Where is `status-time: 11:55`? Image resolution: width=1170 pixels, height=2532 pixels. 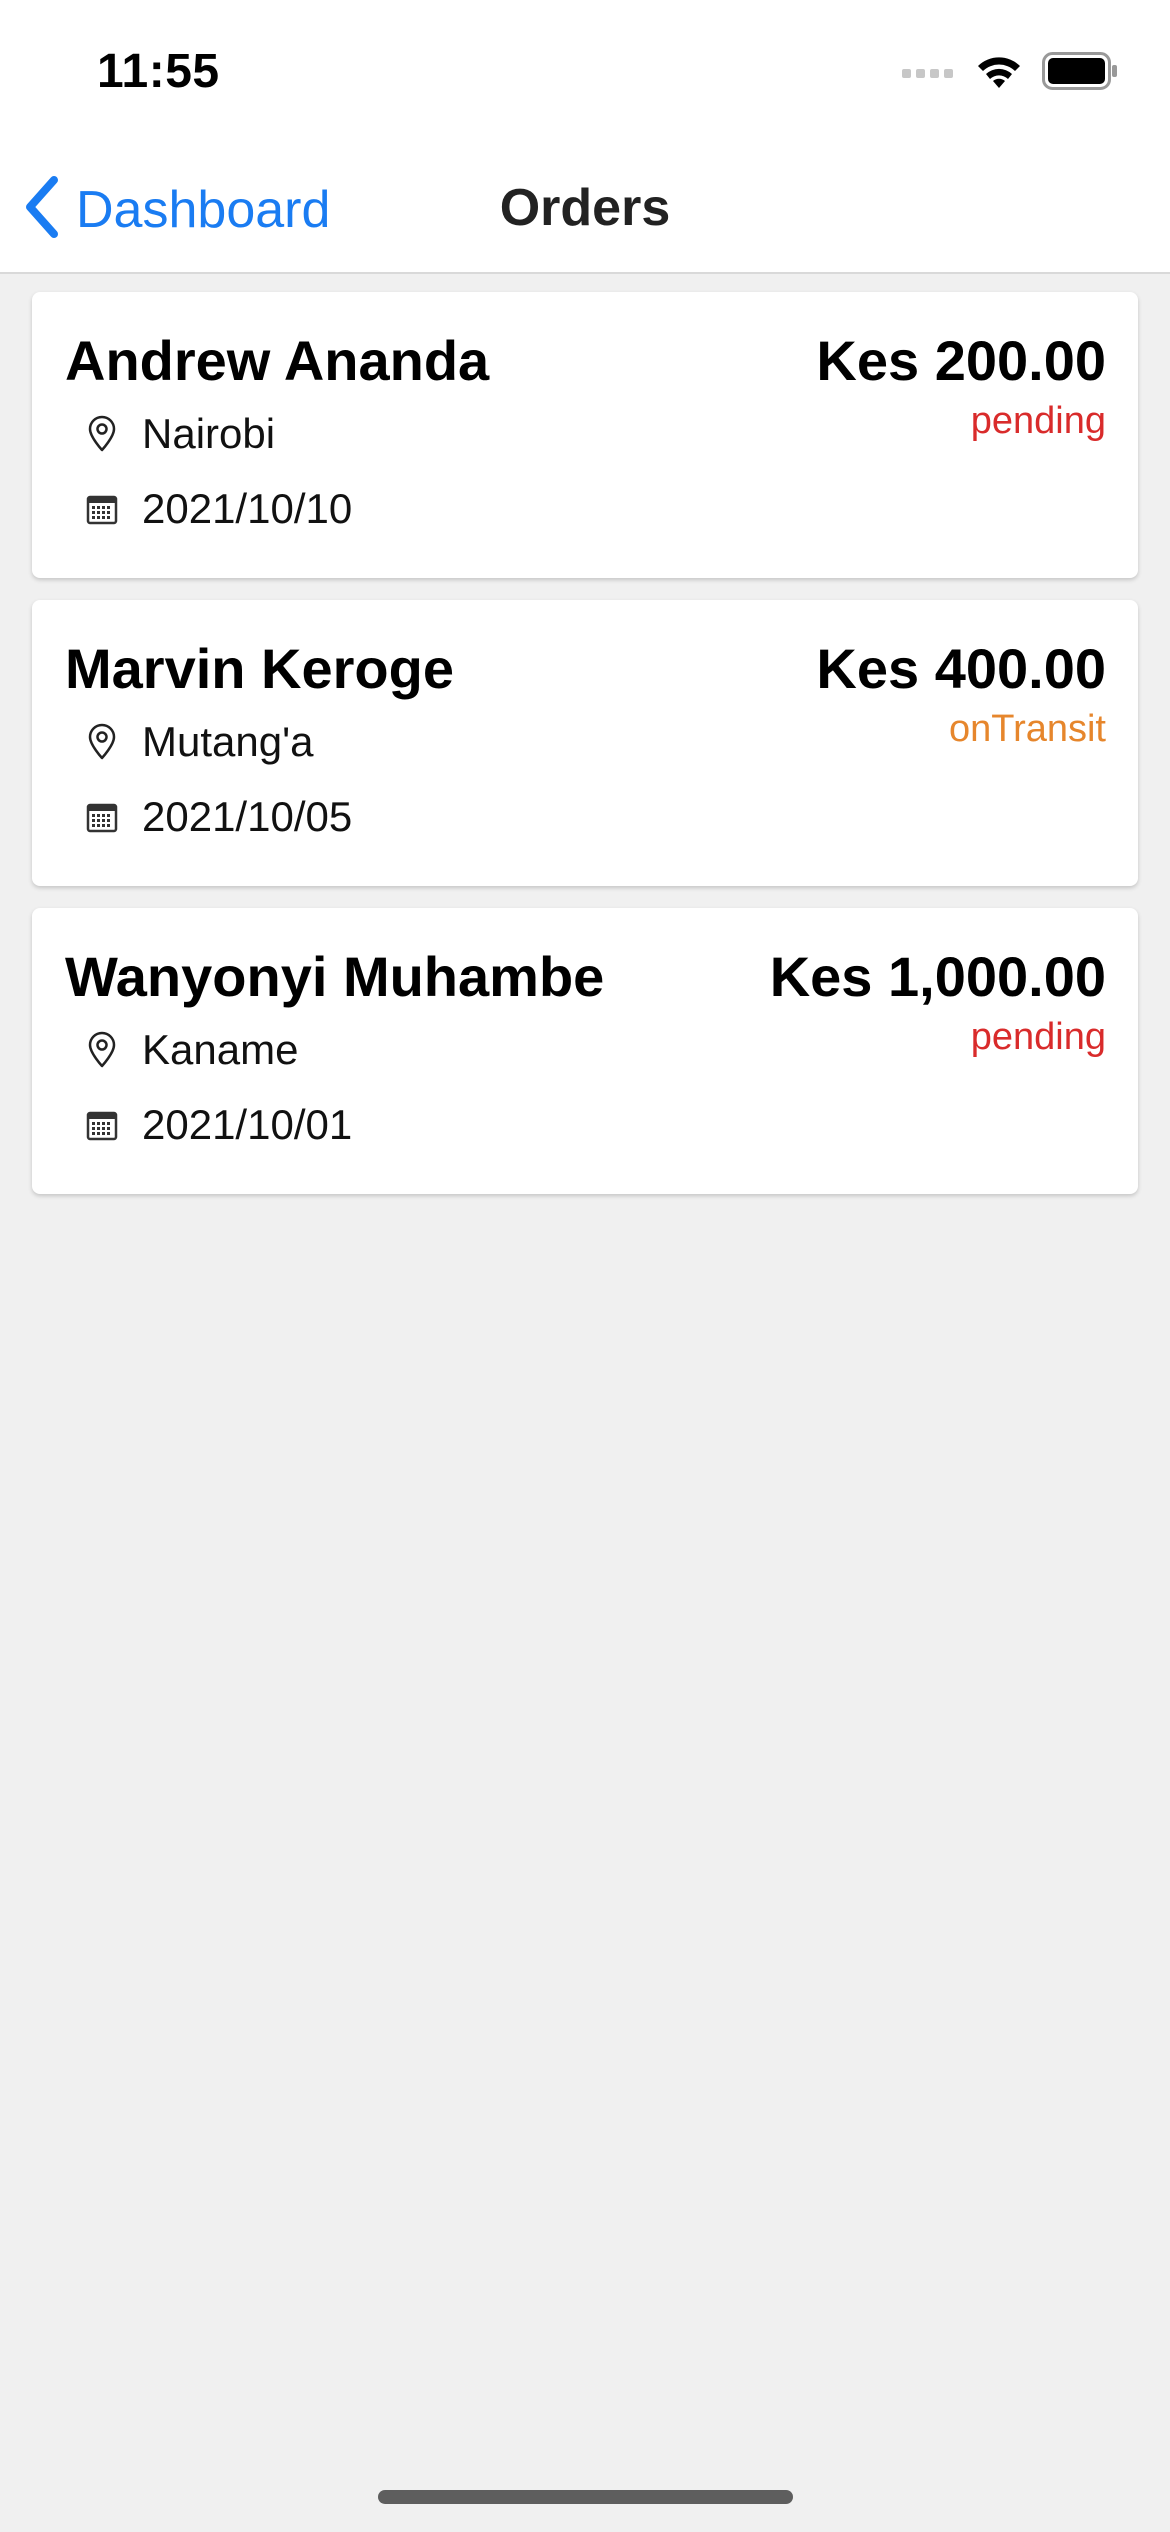
status-time: 11:55 is located at coordinates (158, 71).